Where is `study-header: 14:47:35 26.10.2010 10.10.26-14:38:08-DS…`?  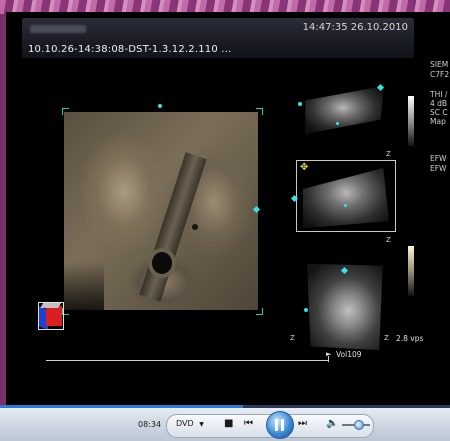
study-header: 14:47:35 26.10.2010 10.10.26-14:38:08-DS… is located at coordinates (218, 38).